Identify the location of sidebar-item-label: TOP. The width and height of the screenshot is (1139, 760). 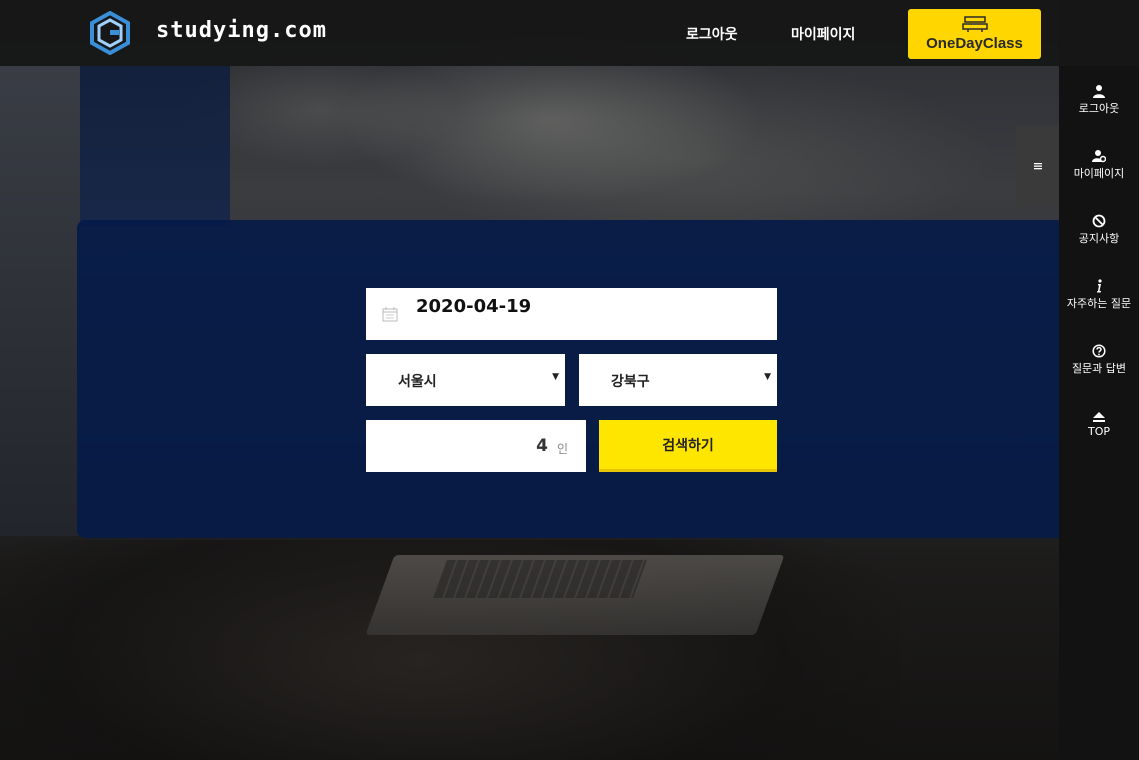
(1098, 431).